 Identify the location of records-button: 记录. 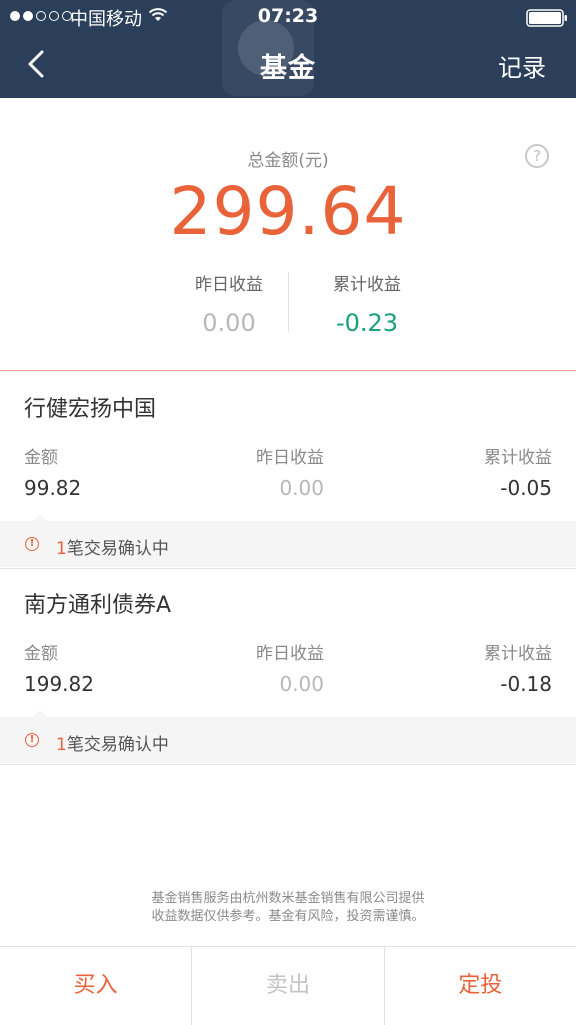
(522, 65).